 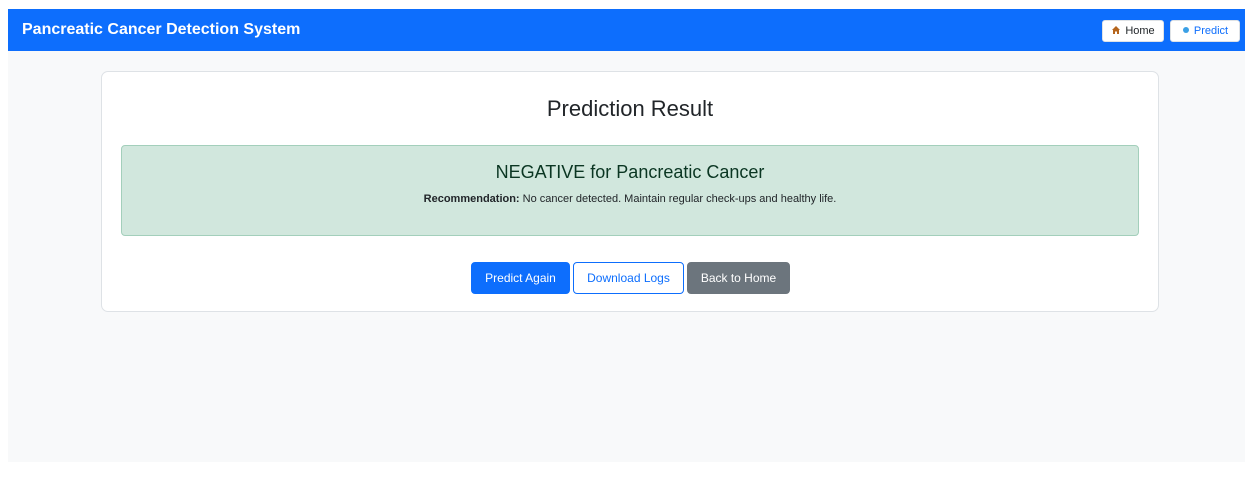 I want to click on result-heading: NEGATIVE for Pancreatic Cancer, so click(x=630, y=172).